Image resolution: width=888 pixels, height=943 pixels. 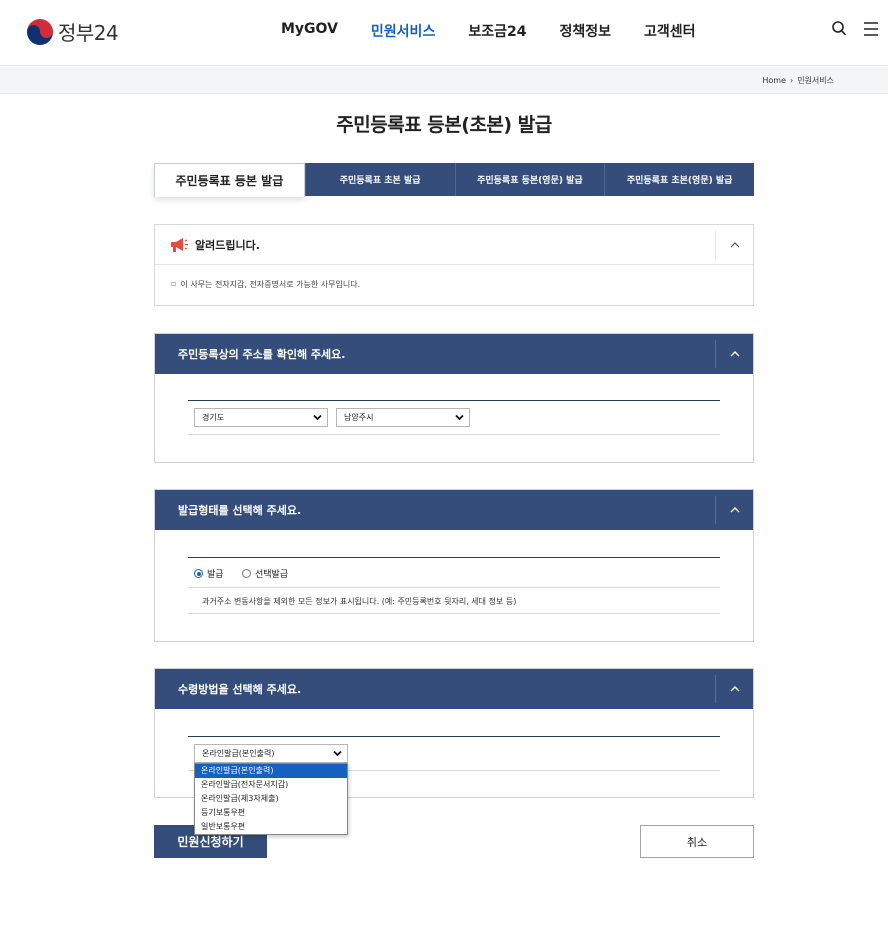 What do you see at coordinates (240, 510) in the screenshot?
I see `issue-type-panel-title: 발급형태를 선택해 주세요.` at bounding box center [240, 510].